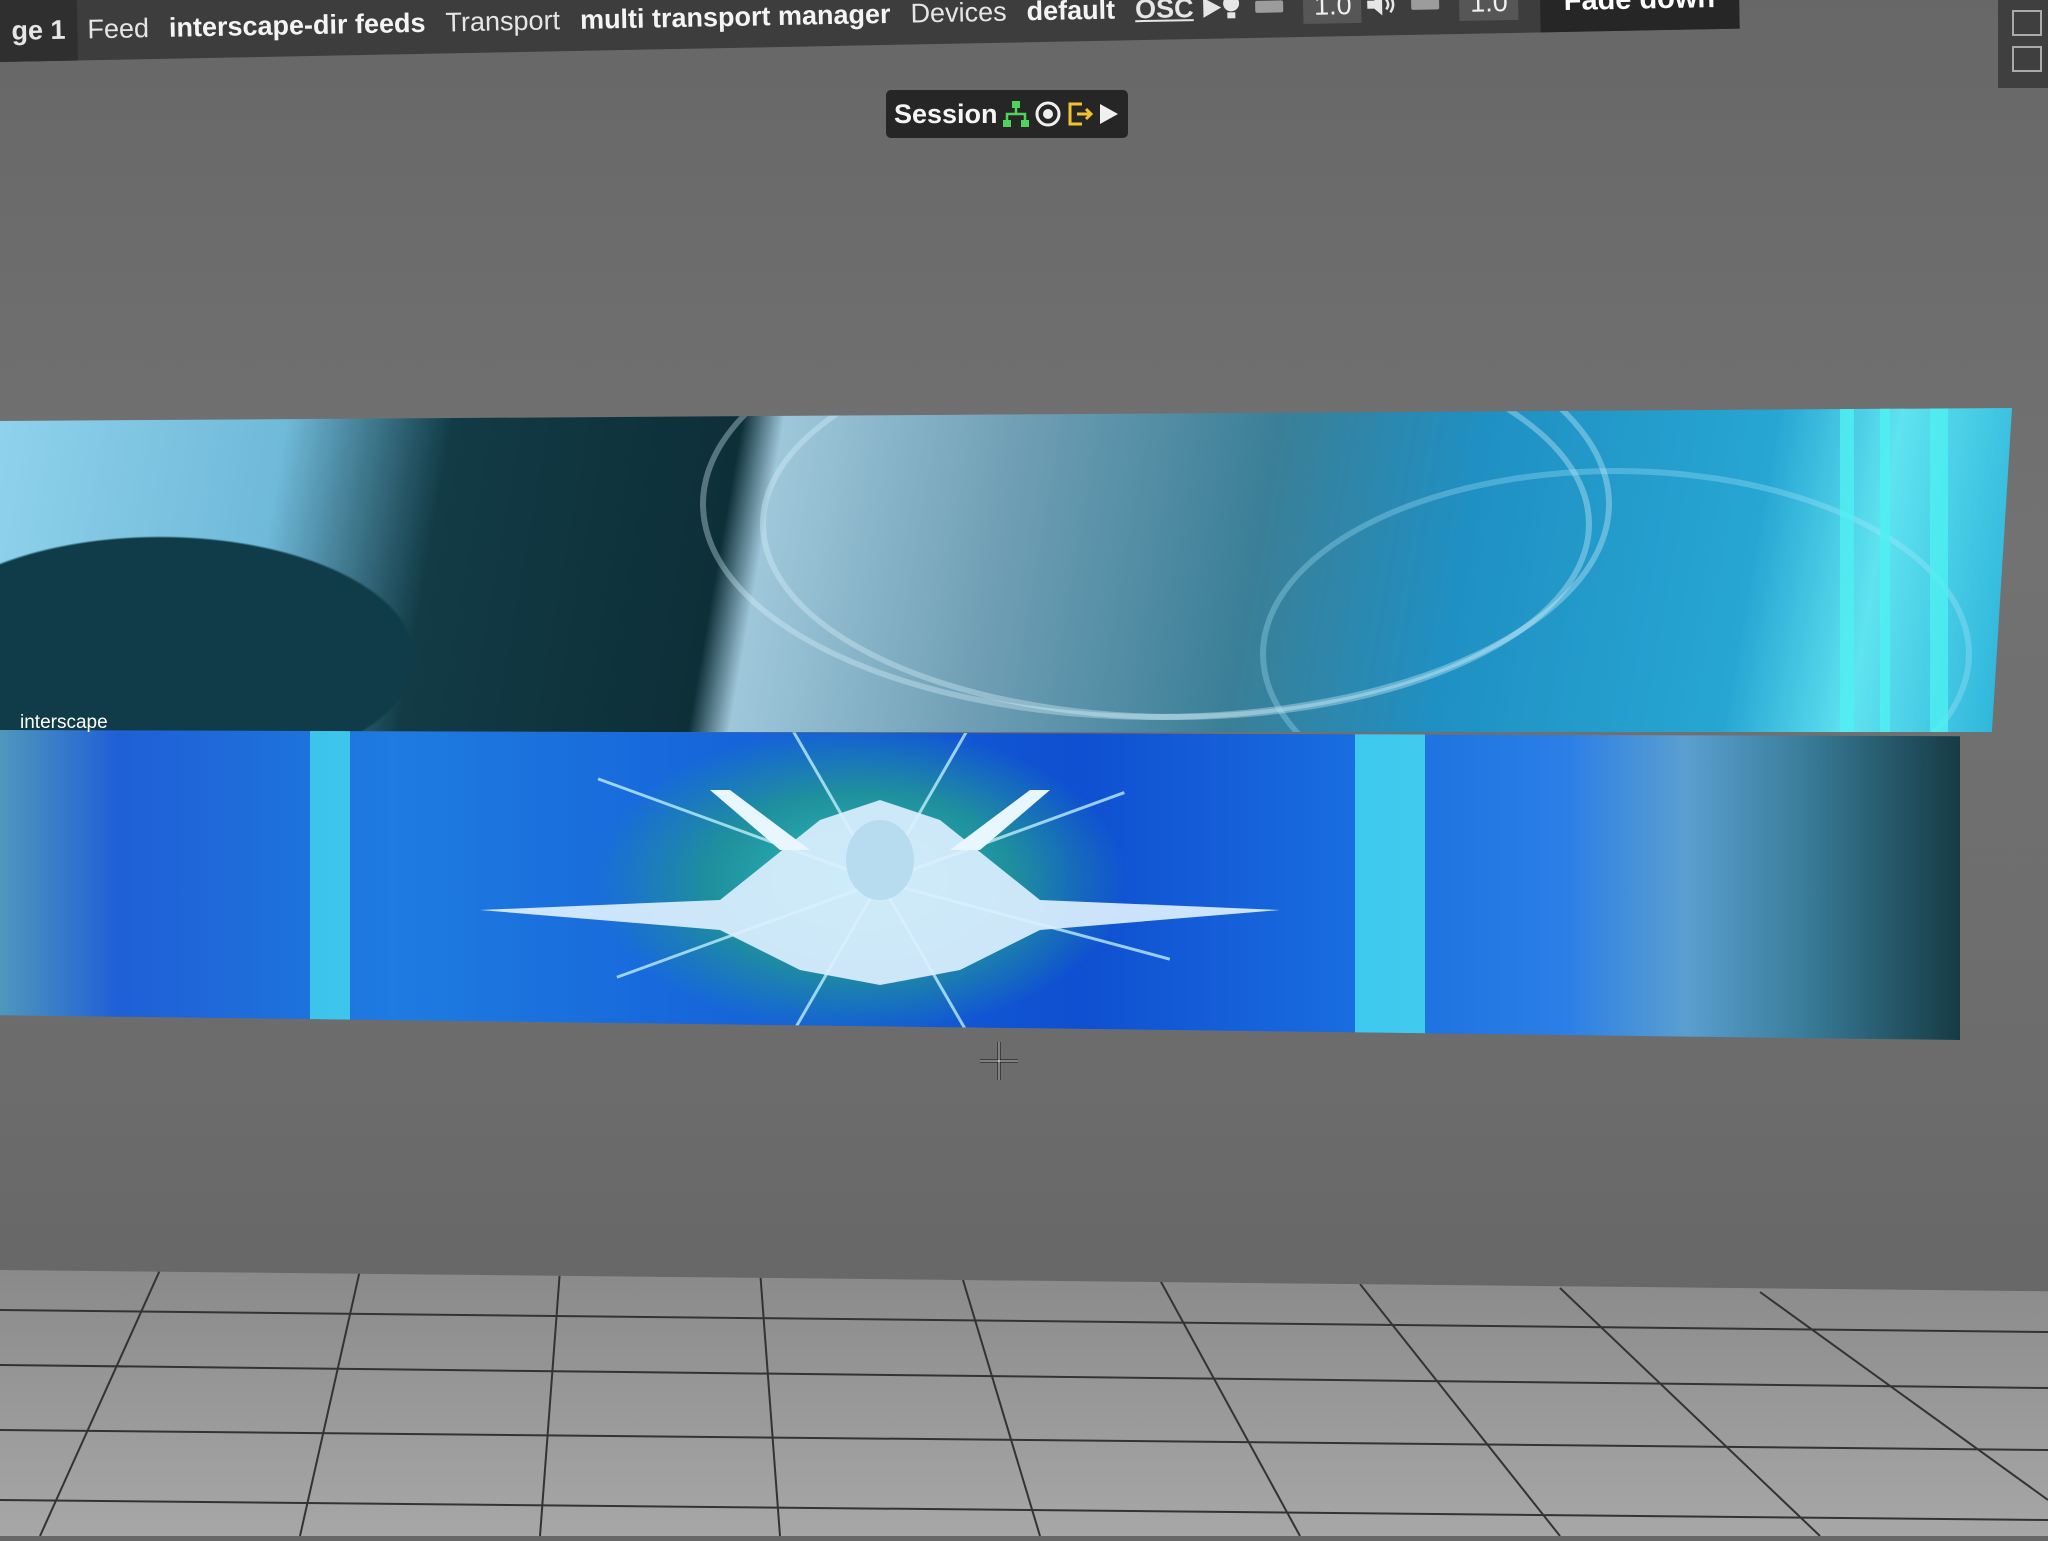 The height and width of the screenshot is (1541, 2048). What do you see at coordinates (1016, 114) in the screenshot?
I see `network-icon` at bounding box center [1016, 114].